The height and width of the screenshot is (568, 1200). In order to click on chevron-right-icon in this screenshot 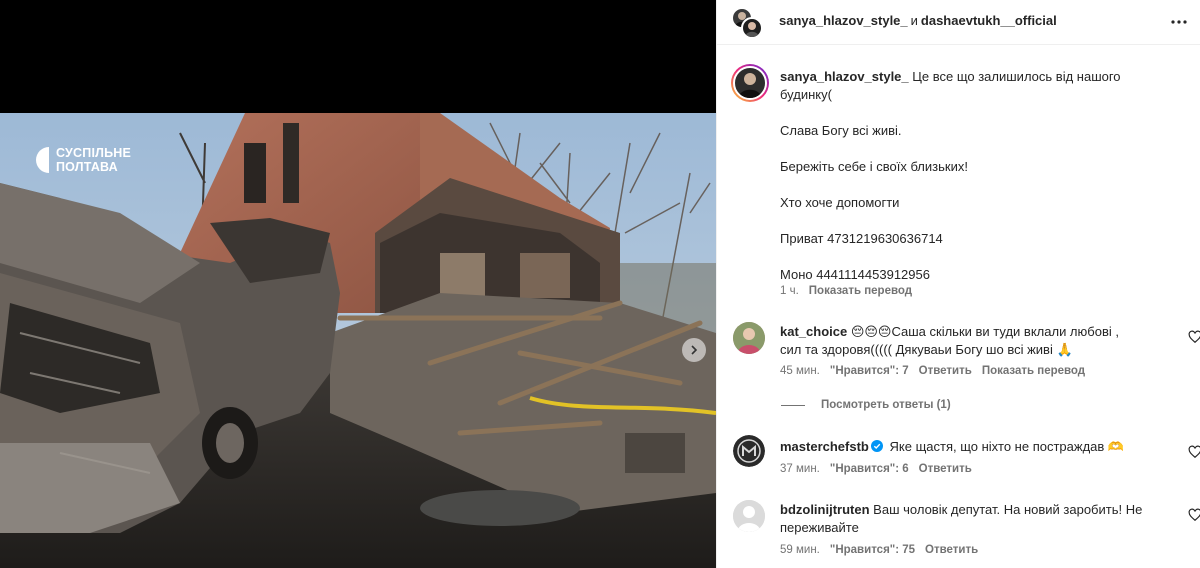, I will do `click(694, 350)`.